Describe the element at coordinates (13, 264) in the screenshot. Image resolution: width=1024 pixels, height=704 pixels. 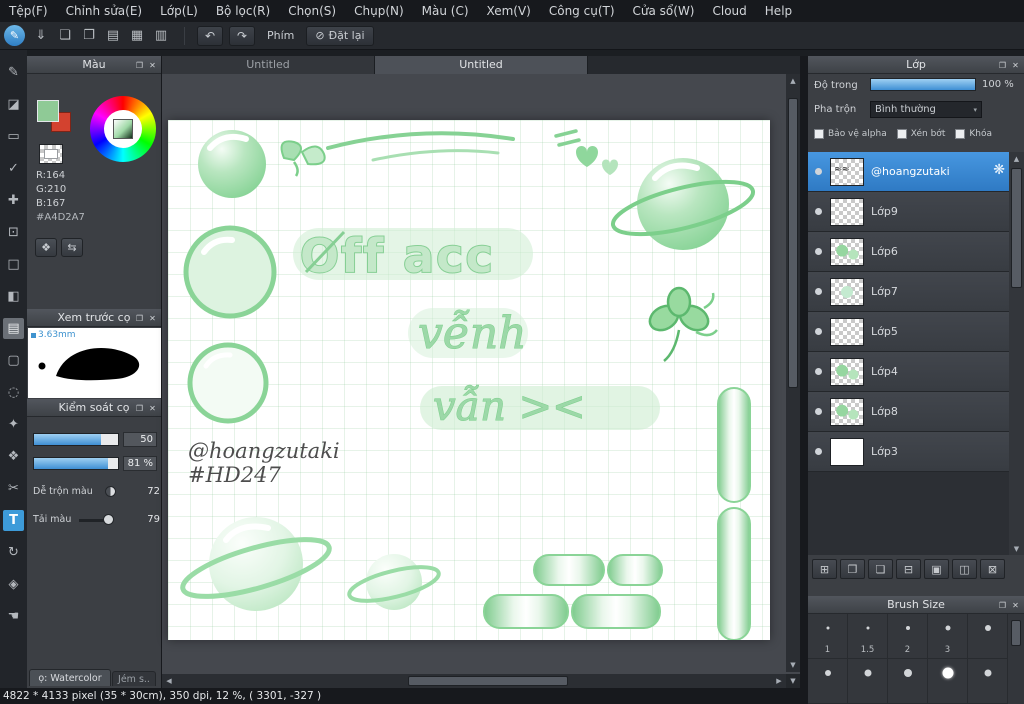
I see `shape-brush-tool: □` at that location.